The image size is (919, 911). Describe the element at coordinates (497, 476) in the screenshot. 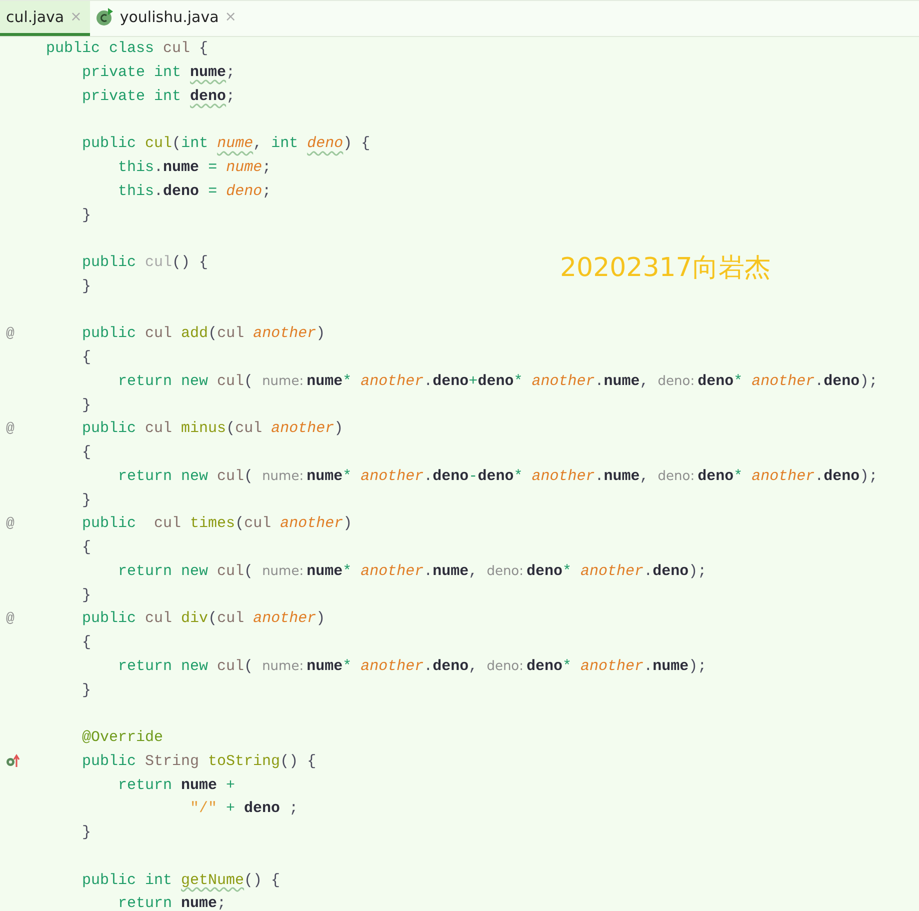

I see `code-line: return new cul( nume: nume* another.deno-deno* another.nume, deno: deno* another.deno);` at that location.